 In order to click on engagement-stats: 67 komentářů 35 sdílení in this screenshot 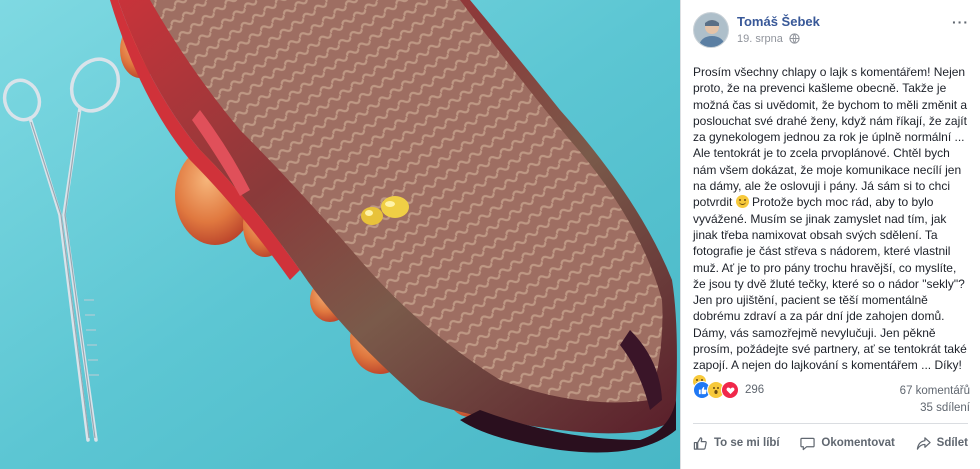, I will do `click(935, 400)`.